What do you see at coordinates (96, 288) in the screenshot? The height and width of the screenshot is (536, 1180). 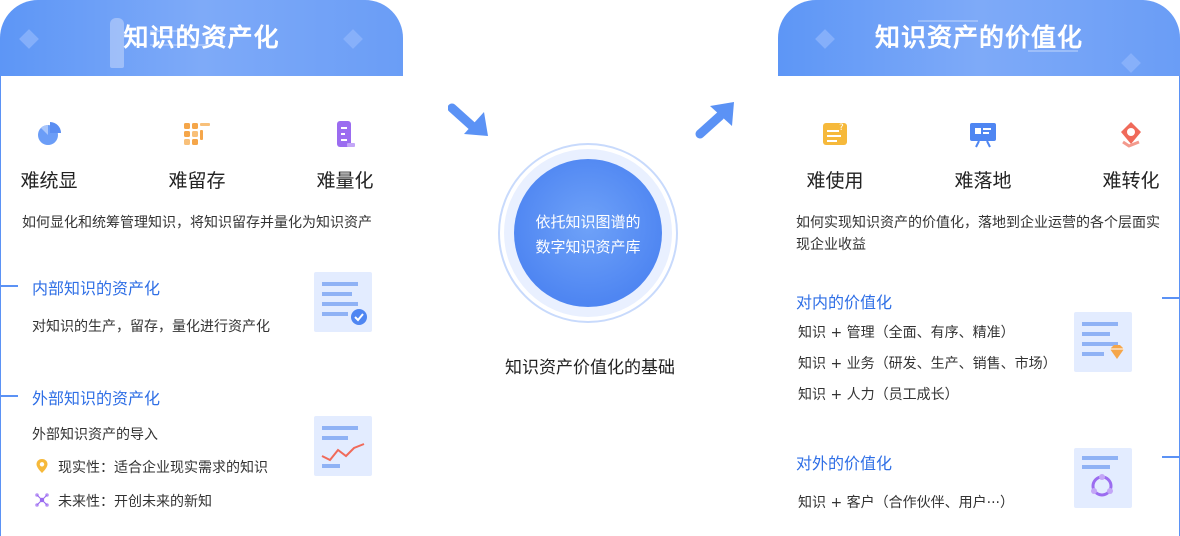 I see `internal-section-title: 内部知识的资产化` at bounding box center [96, 288].